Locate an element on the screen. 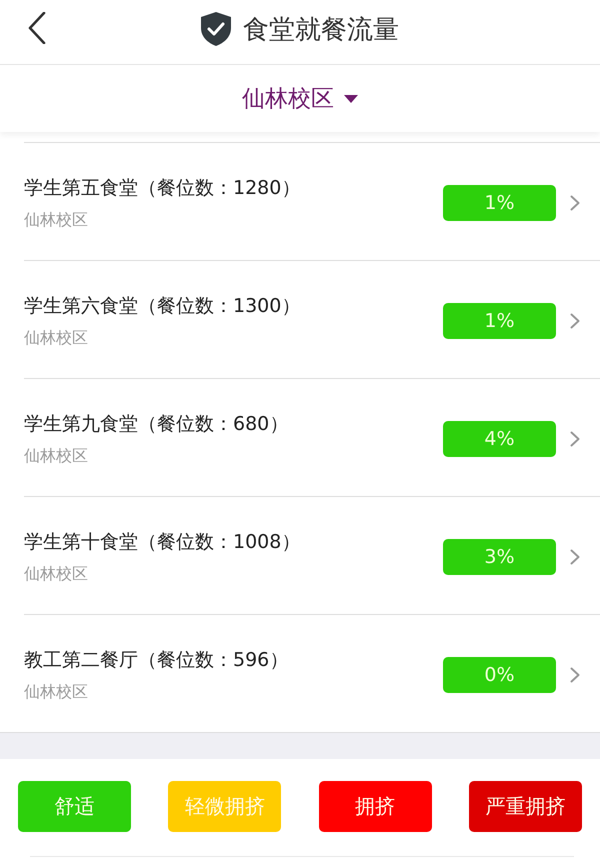 Image resolution: width=600 pixels, height=860 pixels. canteen-name: 教工第二餐厅（餐位数：596） is located at coordinates (156, 660).